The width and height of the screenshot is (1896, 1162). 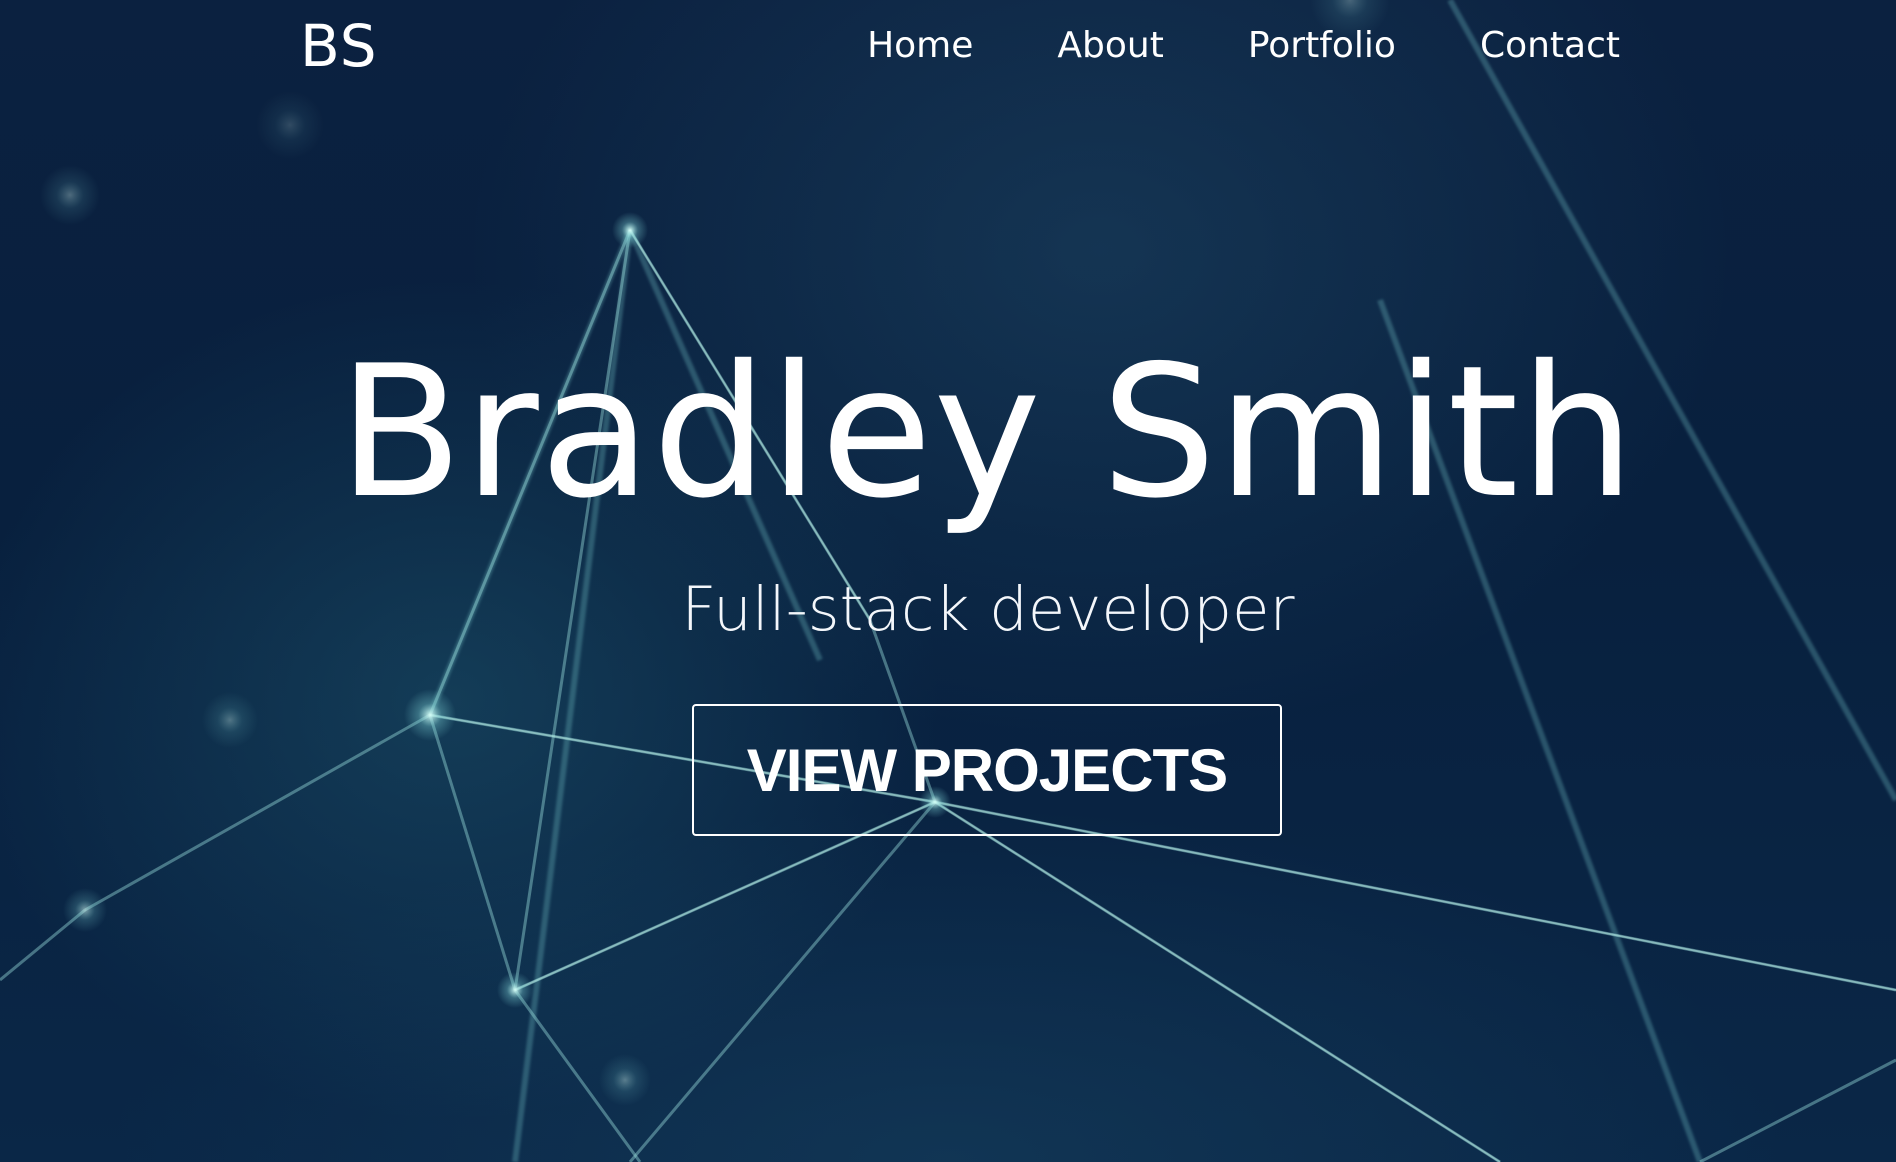 What do you see at coordinates (988, 609) in the screenshot?
I see `hero-subtitle: Full-stack developer` at bounding box center [988, 609].